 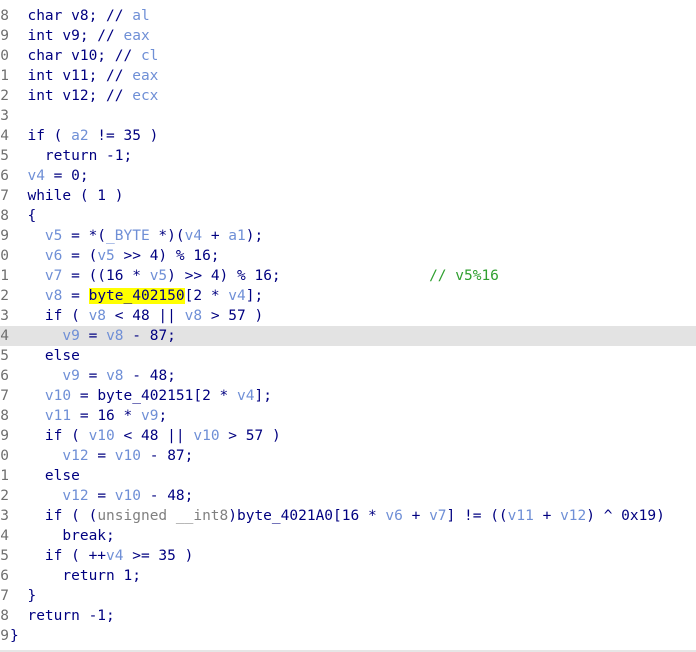 What do you see at coordinates (348, 596) in the screenshot?
I see `code-line: 7 }` at bounding box center [348, 596].